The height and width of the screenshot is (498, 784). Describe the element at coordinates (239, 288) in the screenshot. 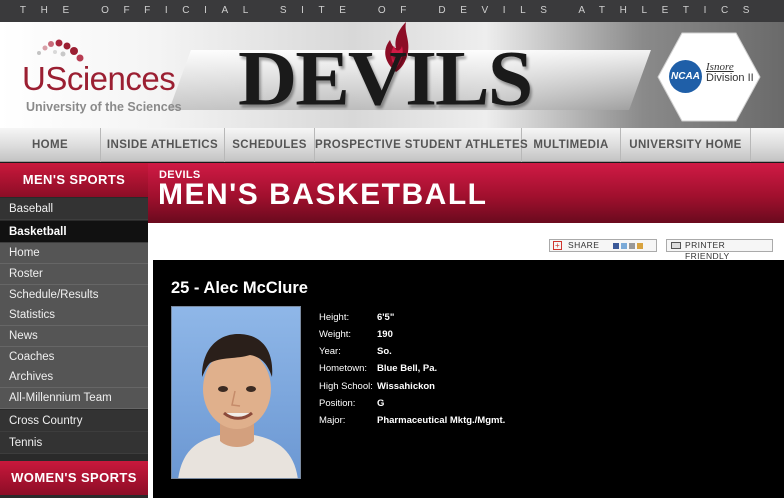

I see `player-name: 25 - Alec McClure` at that location.